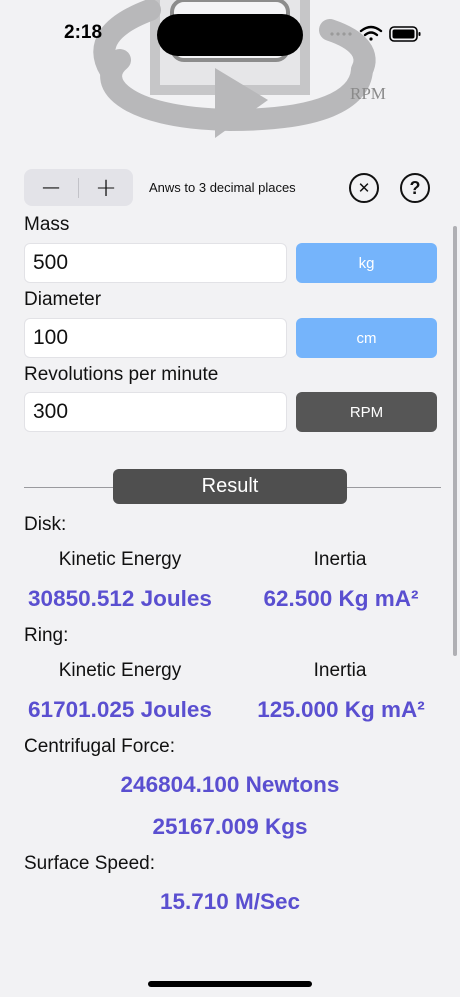 Image resolution: width=460 pixels, height=997 pixels. I want to click on help-button: ?, so click(415, 188).